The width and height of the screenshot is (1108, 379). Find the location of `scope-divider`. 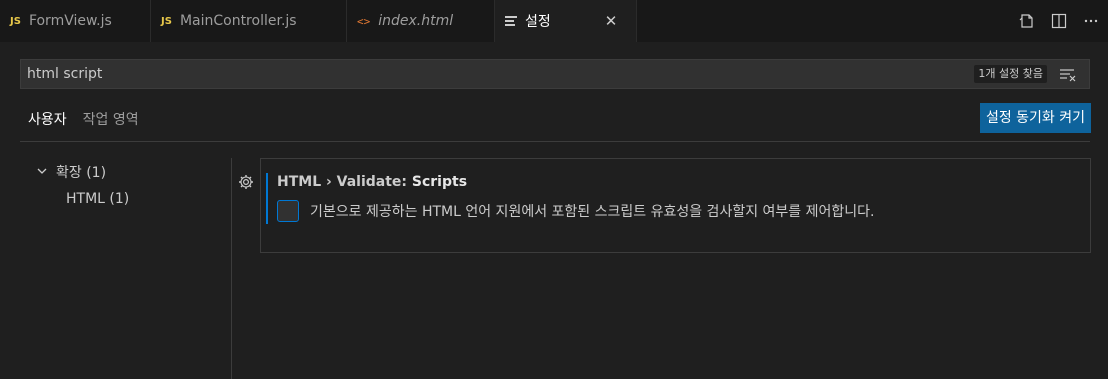

scope-divider is located at coordinates (555, 141).